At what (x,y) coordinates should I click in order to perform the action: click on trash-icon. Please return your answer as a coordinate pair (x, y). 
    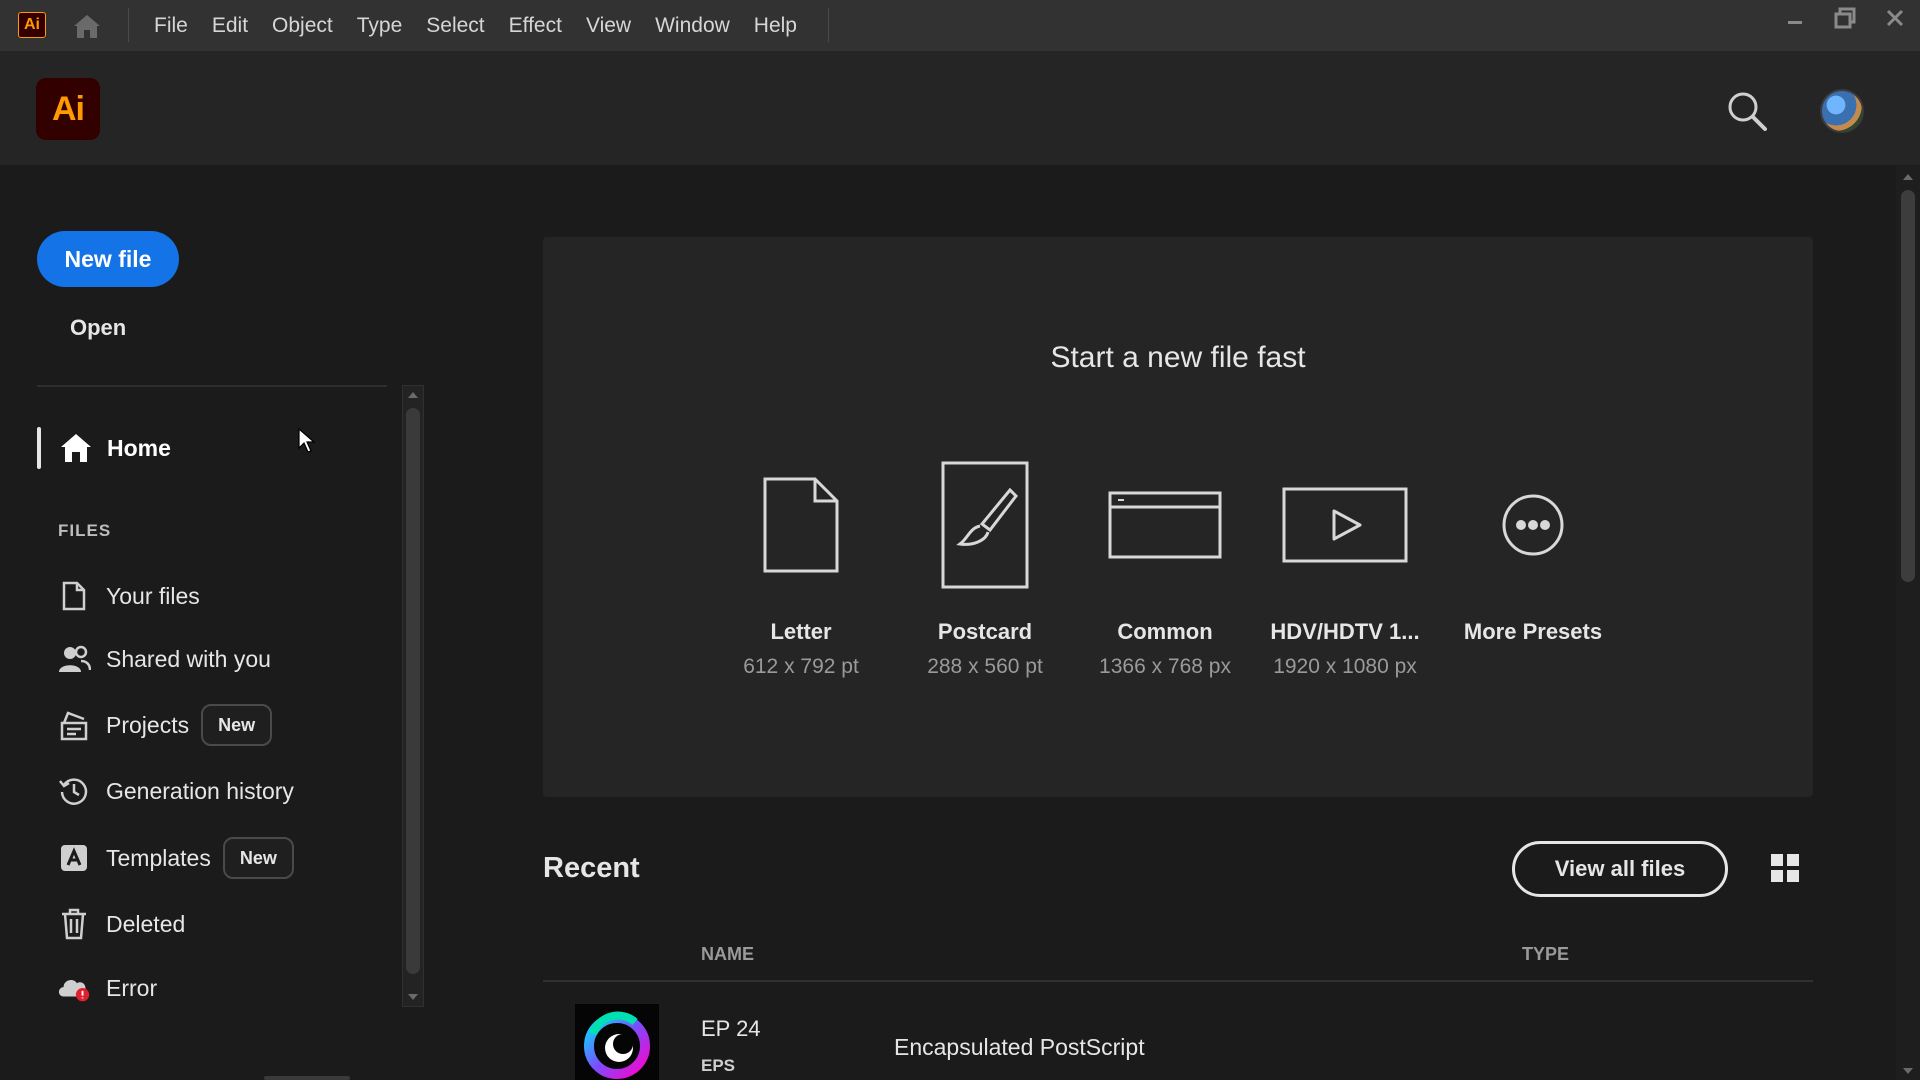
    Looking at the image, I should click on (74, 924).